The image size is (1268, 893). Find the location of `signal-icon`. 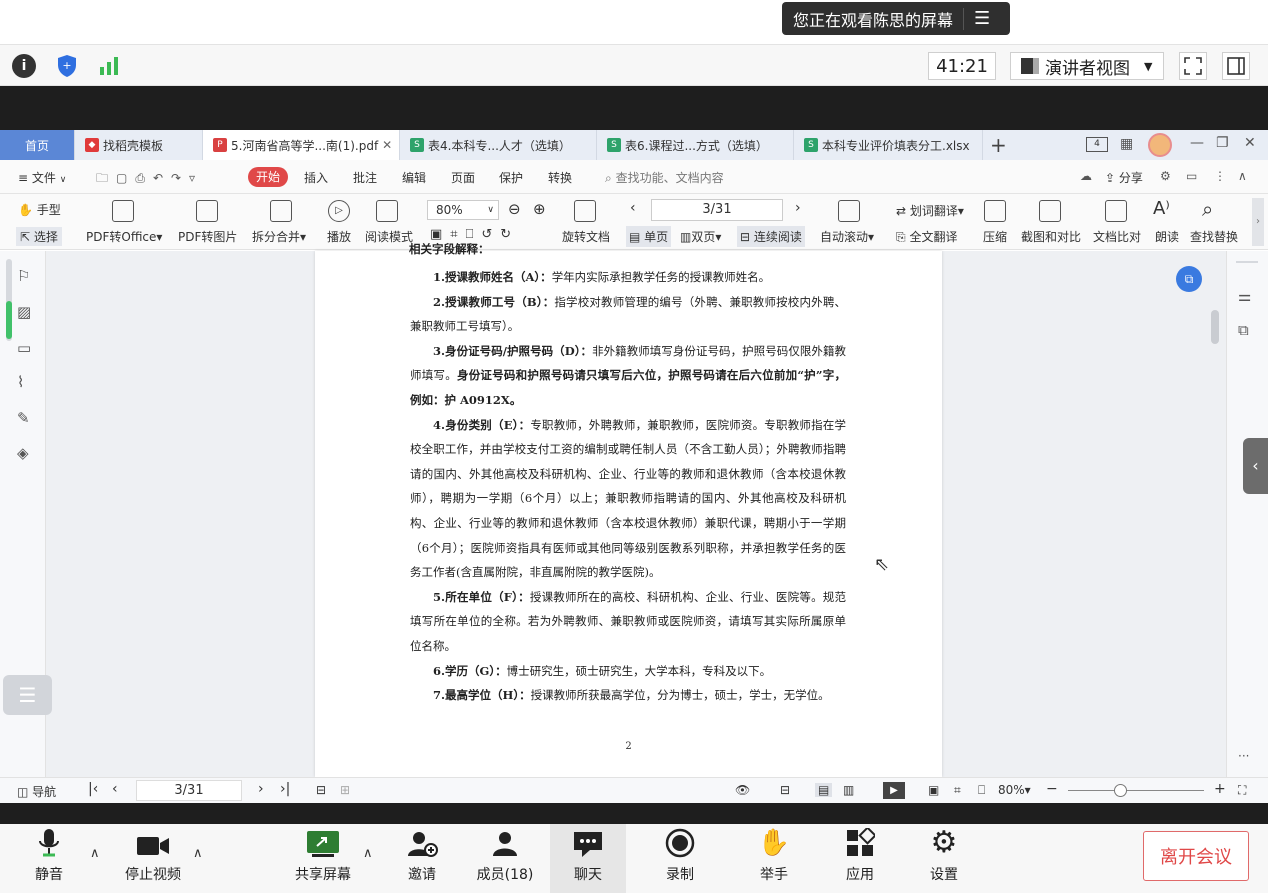

signal-icon is located at coordinates (109, 66).